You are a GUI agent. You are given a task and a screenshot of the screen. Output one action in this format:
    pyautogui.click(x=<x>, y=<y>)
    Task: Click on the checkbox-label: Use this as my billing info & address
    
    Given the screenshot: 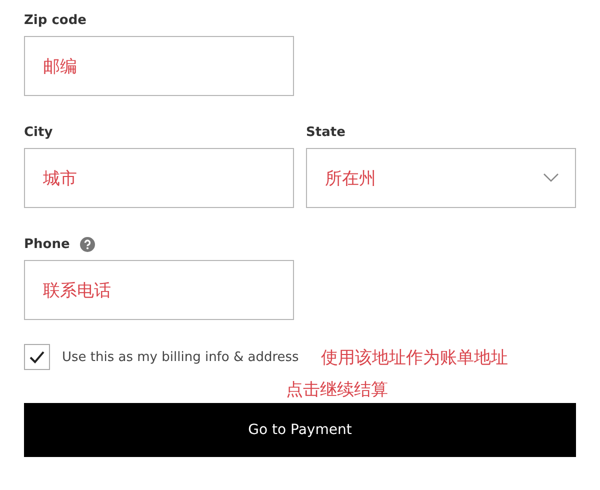 What is the action you would take?
    pyautogui.click(x=180, y=357)
    